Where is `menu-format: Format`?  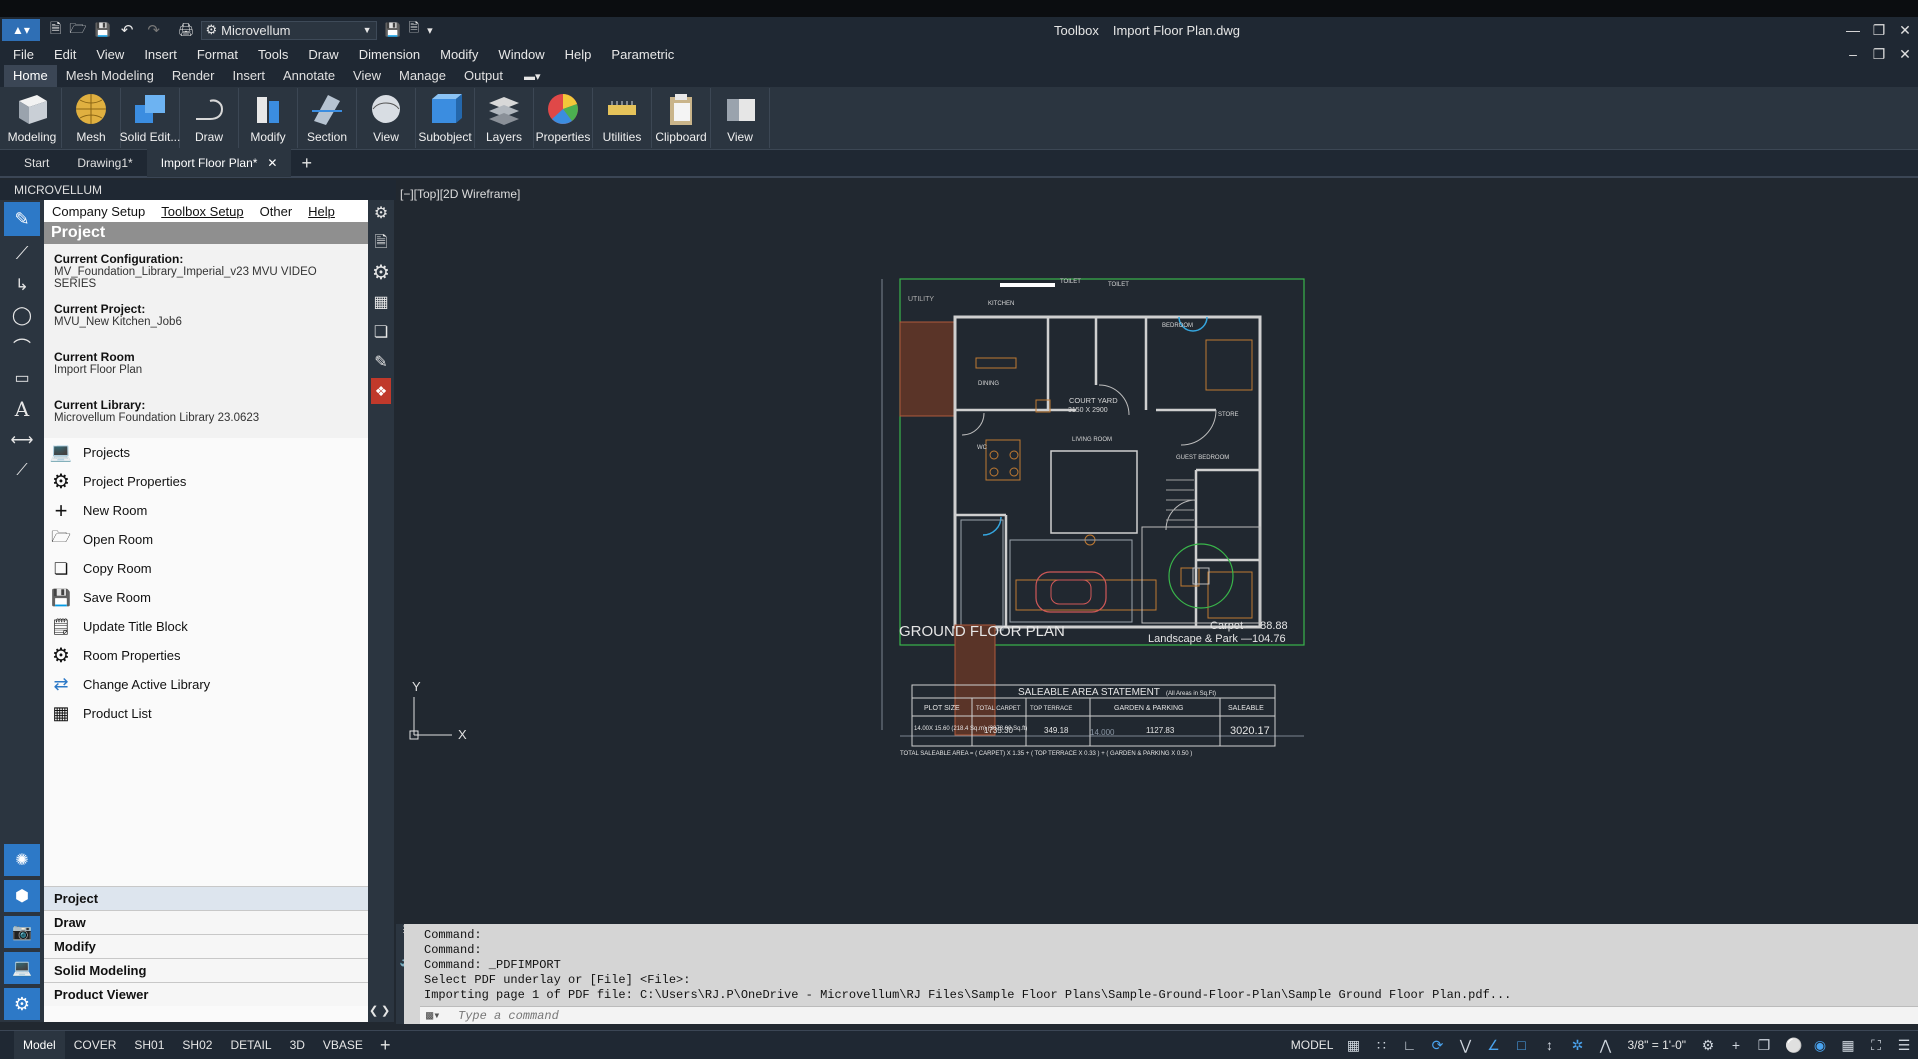 menu-format: Format is located at coordinates (217, 54).